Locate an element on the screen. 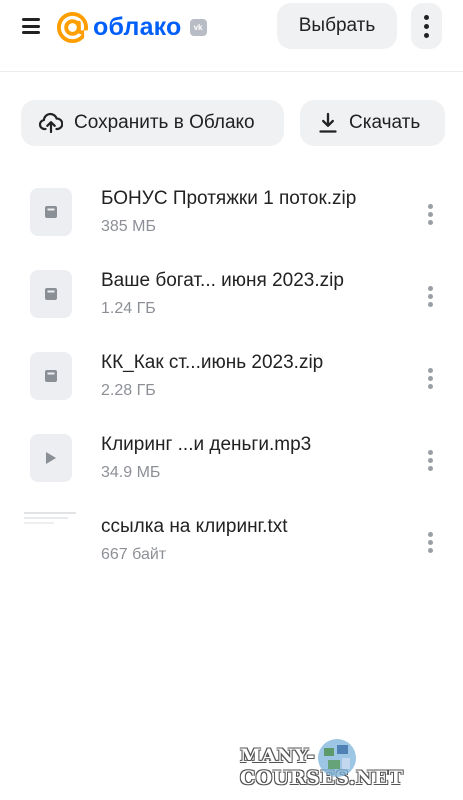 This screenshot has height=800, width=463. save-to-cloud-label: Сохранить в Облако is located at coordinates (164, 122).